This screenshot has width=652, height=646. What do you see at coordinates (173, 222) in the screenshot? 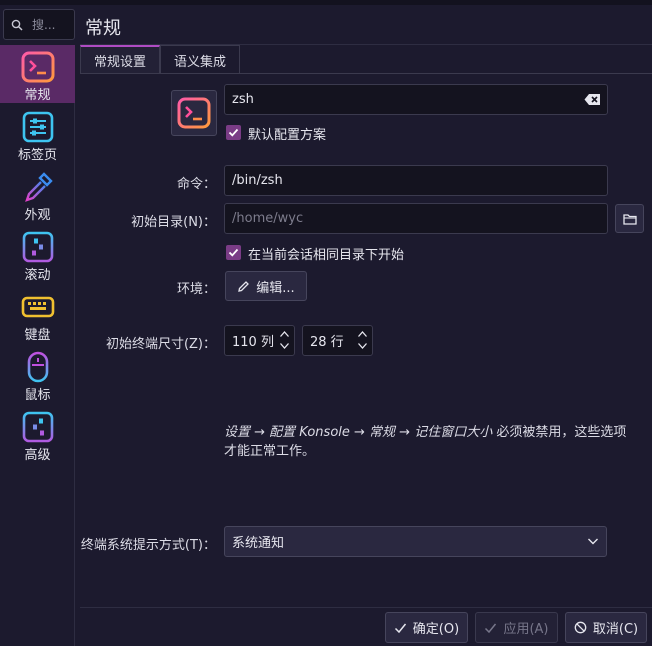
I see `initial-dir-label: 初始目录(N)：` at bounding box center [173, 222].